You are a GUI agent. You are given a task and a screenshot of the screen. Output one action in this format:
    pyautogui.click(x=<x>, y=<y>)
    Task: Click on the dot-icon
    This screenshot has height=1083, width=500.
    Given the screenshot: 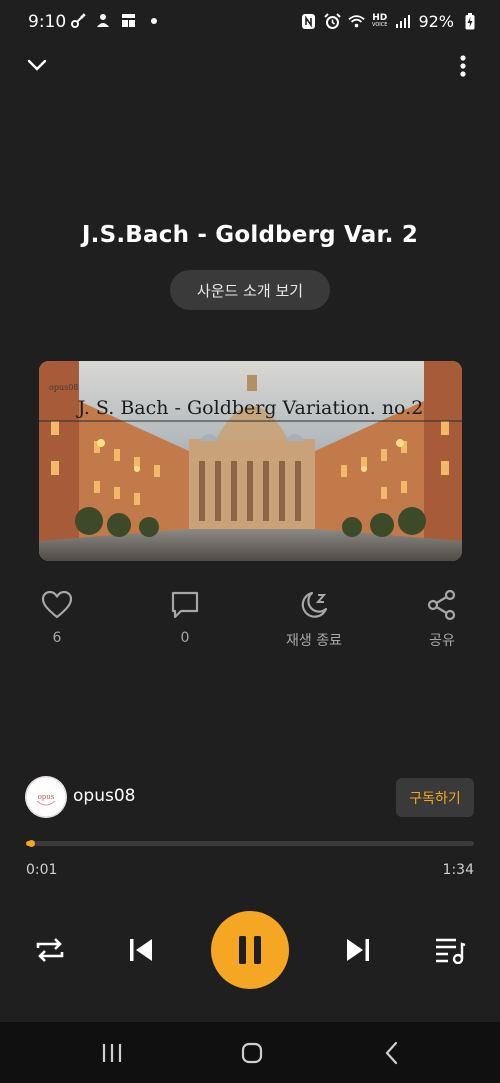 What is the action you would take?
    pyautogui.click(x=153, y=20)
    